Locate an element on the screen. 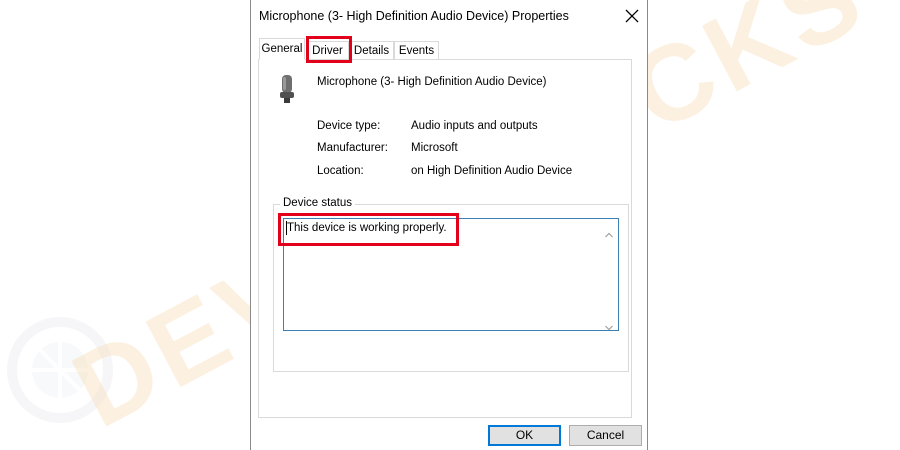 This screenshot has height=450, width=900. location-value: on High Definition Audio Device is located at coordinates (492, 171).